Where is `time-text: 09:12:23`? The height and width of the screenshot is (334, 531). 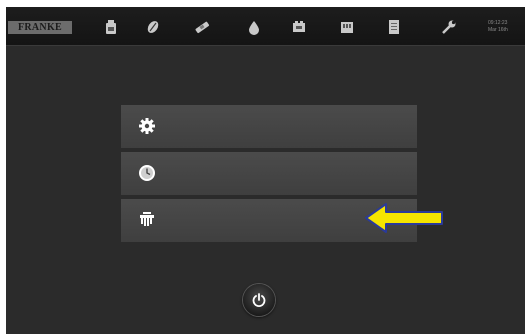 time-text: 09:12:23 is located at coordinates (498, 23).